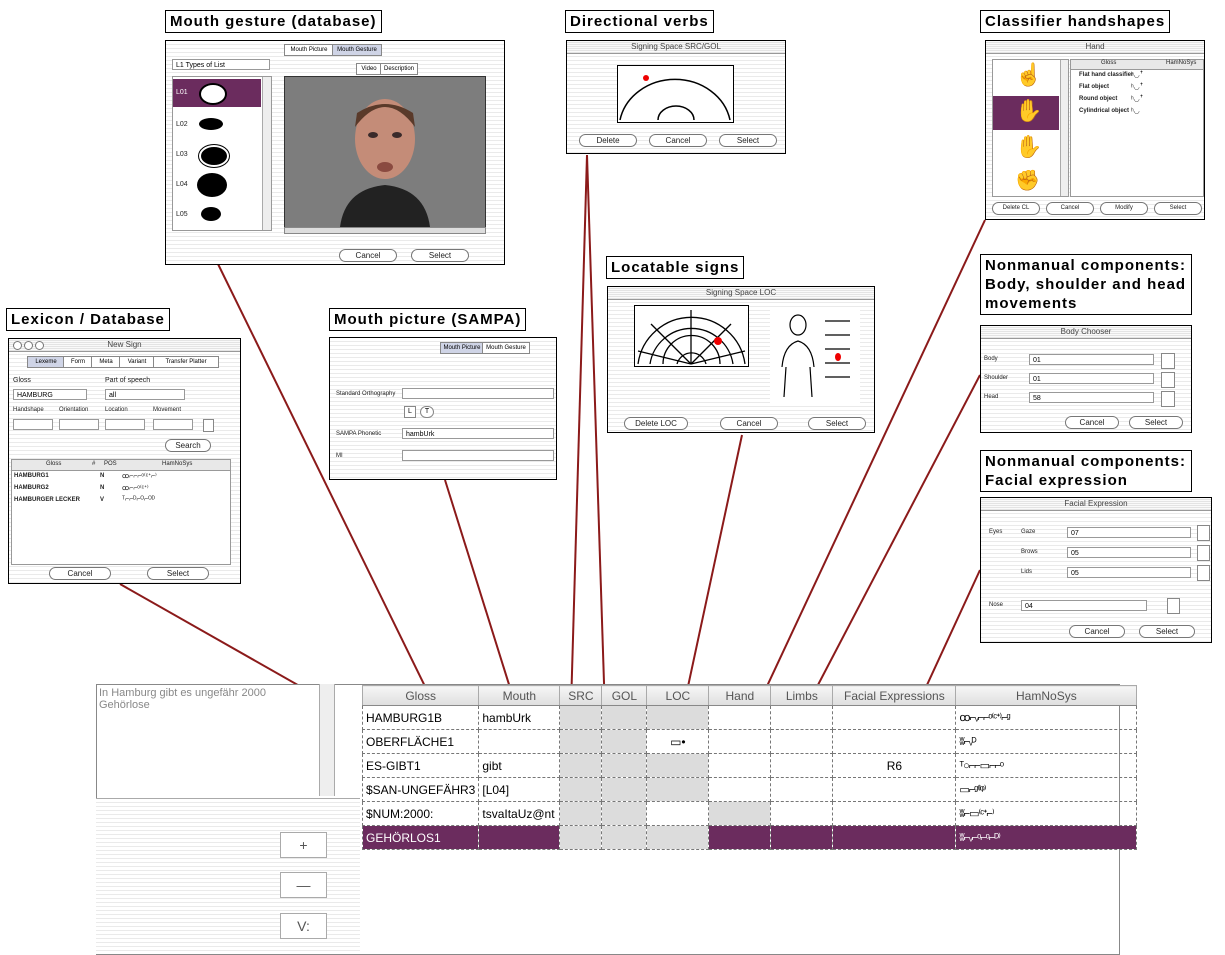  Describe the element at coordinates (1026, 182) in the screenshot. I see `handshape-item: ✊` at that location.